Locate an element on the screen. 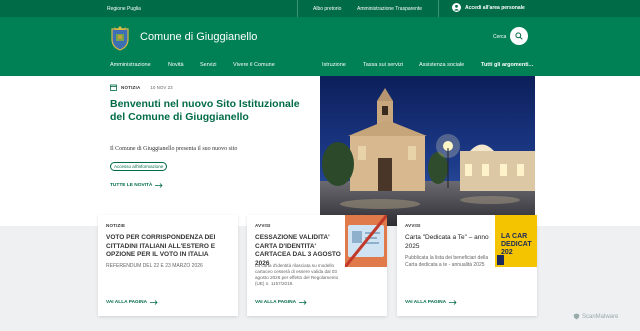  nav-item-tassa-sui-servizi: Tassa sui servizi is located at coordinates (383, 65).